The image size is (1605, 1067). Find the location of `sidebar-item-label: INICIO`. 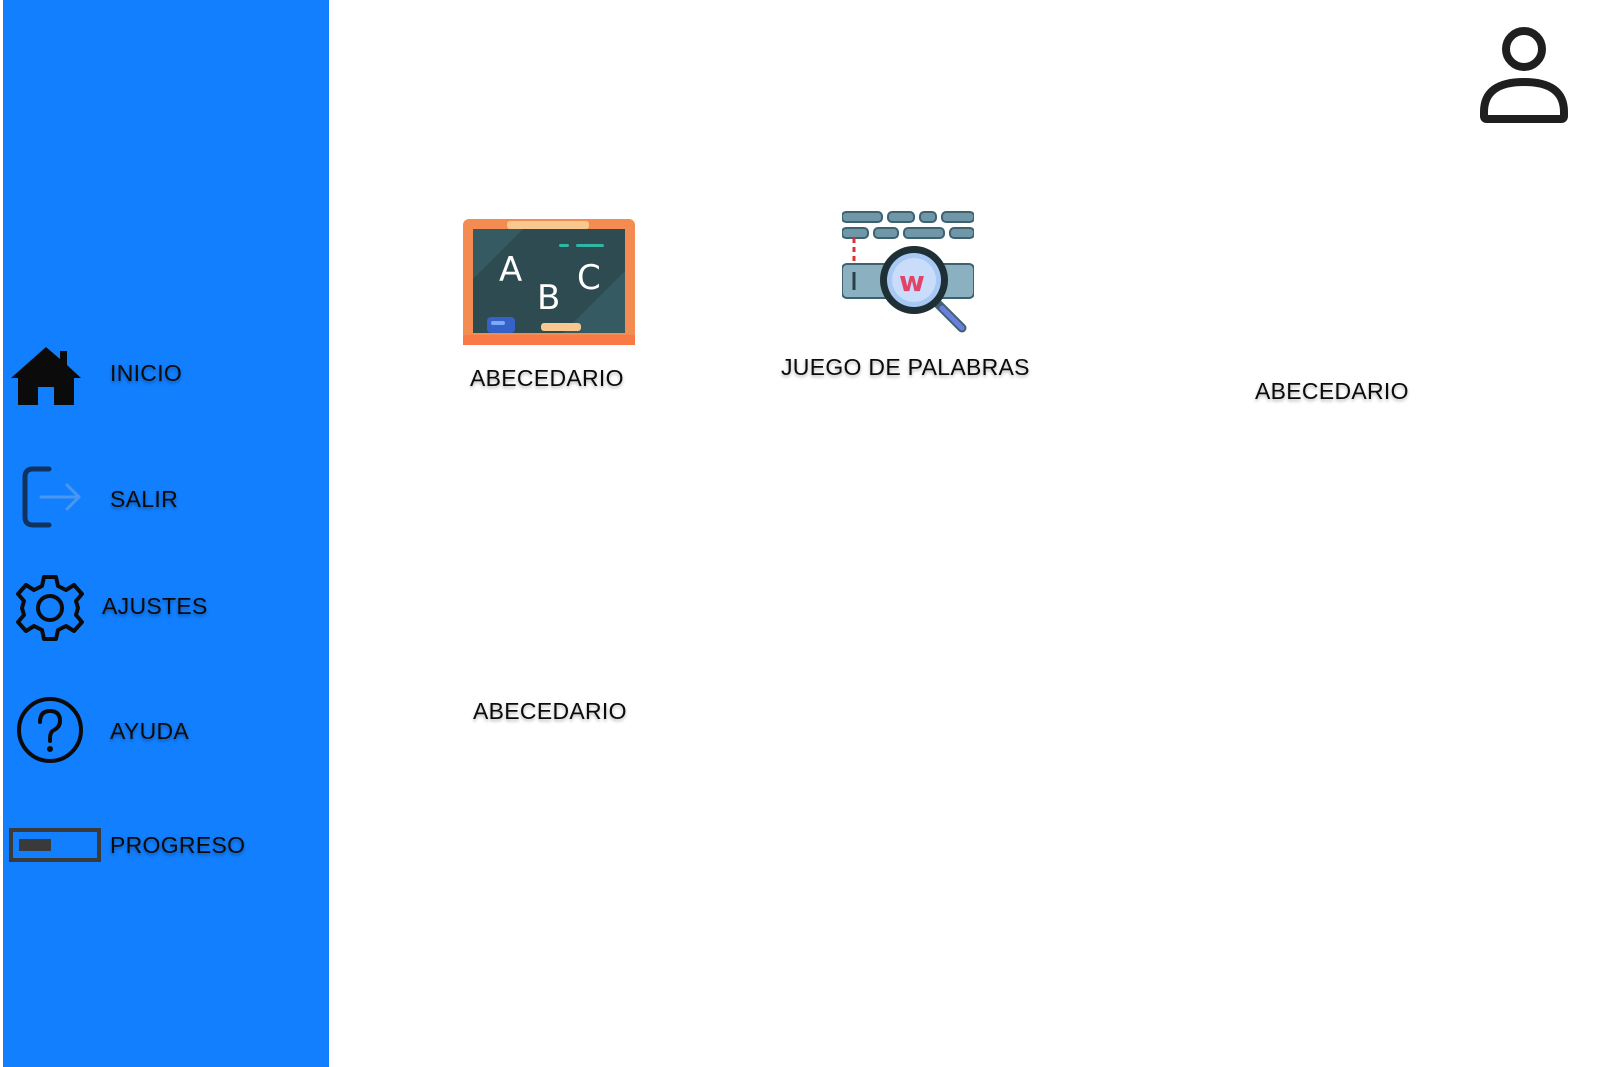

sidebar-item-label: INICIO is located at coordinates (146, 373).